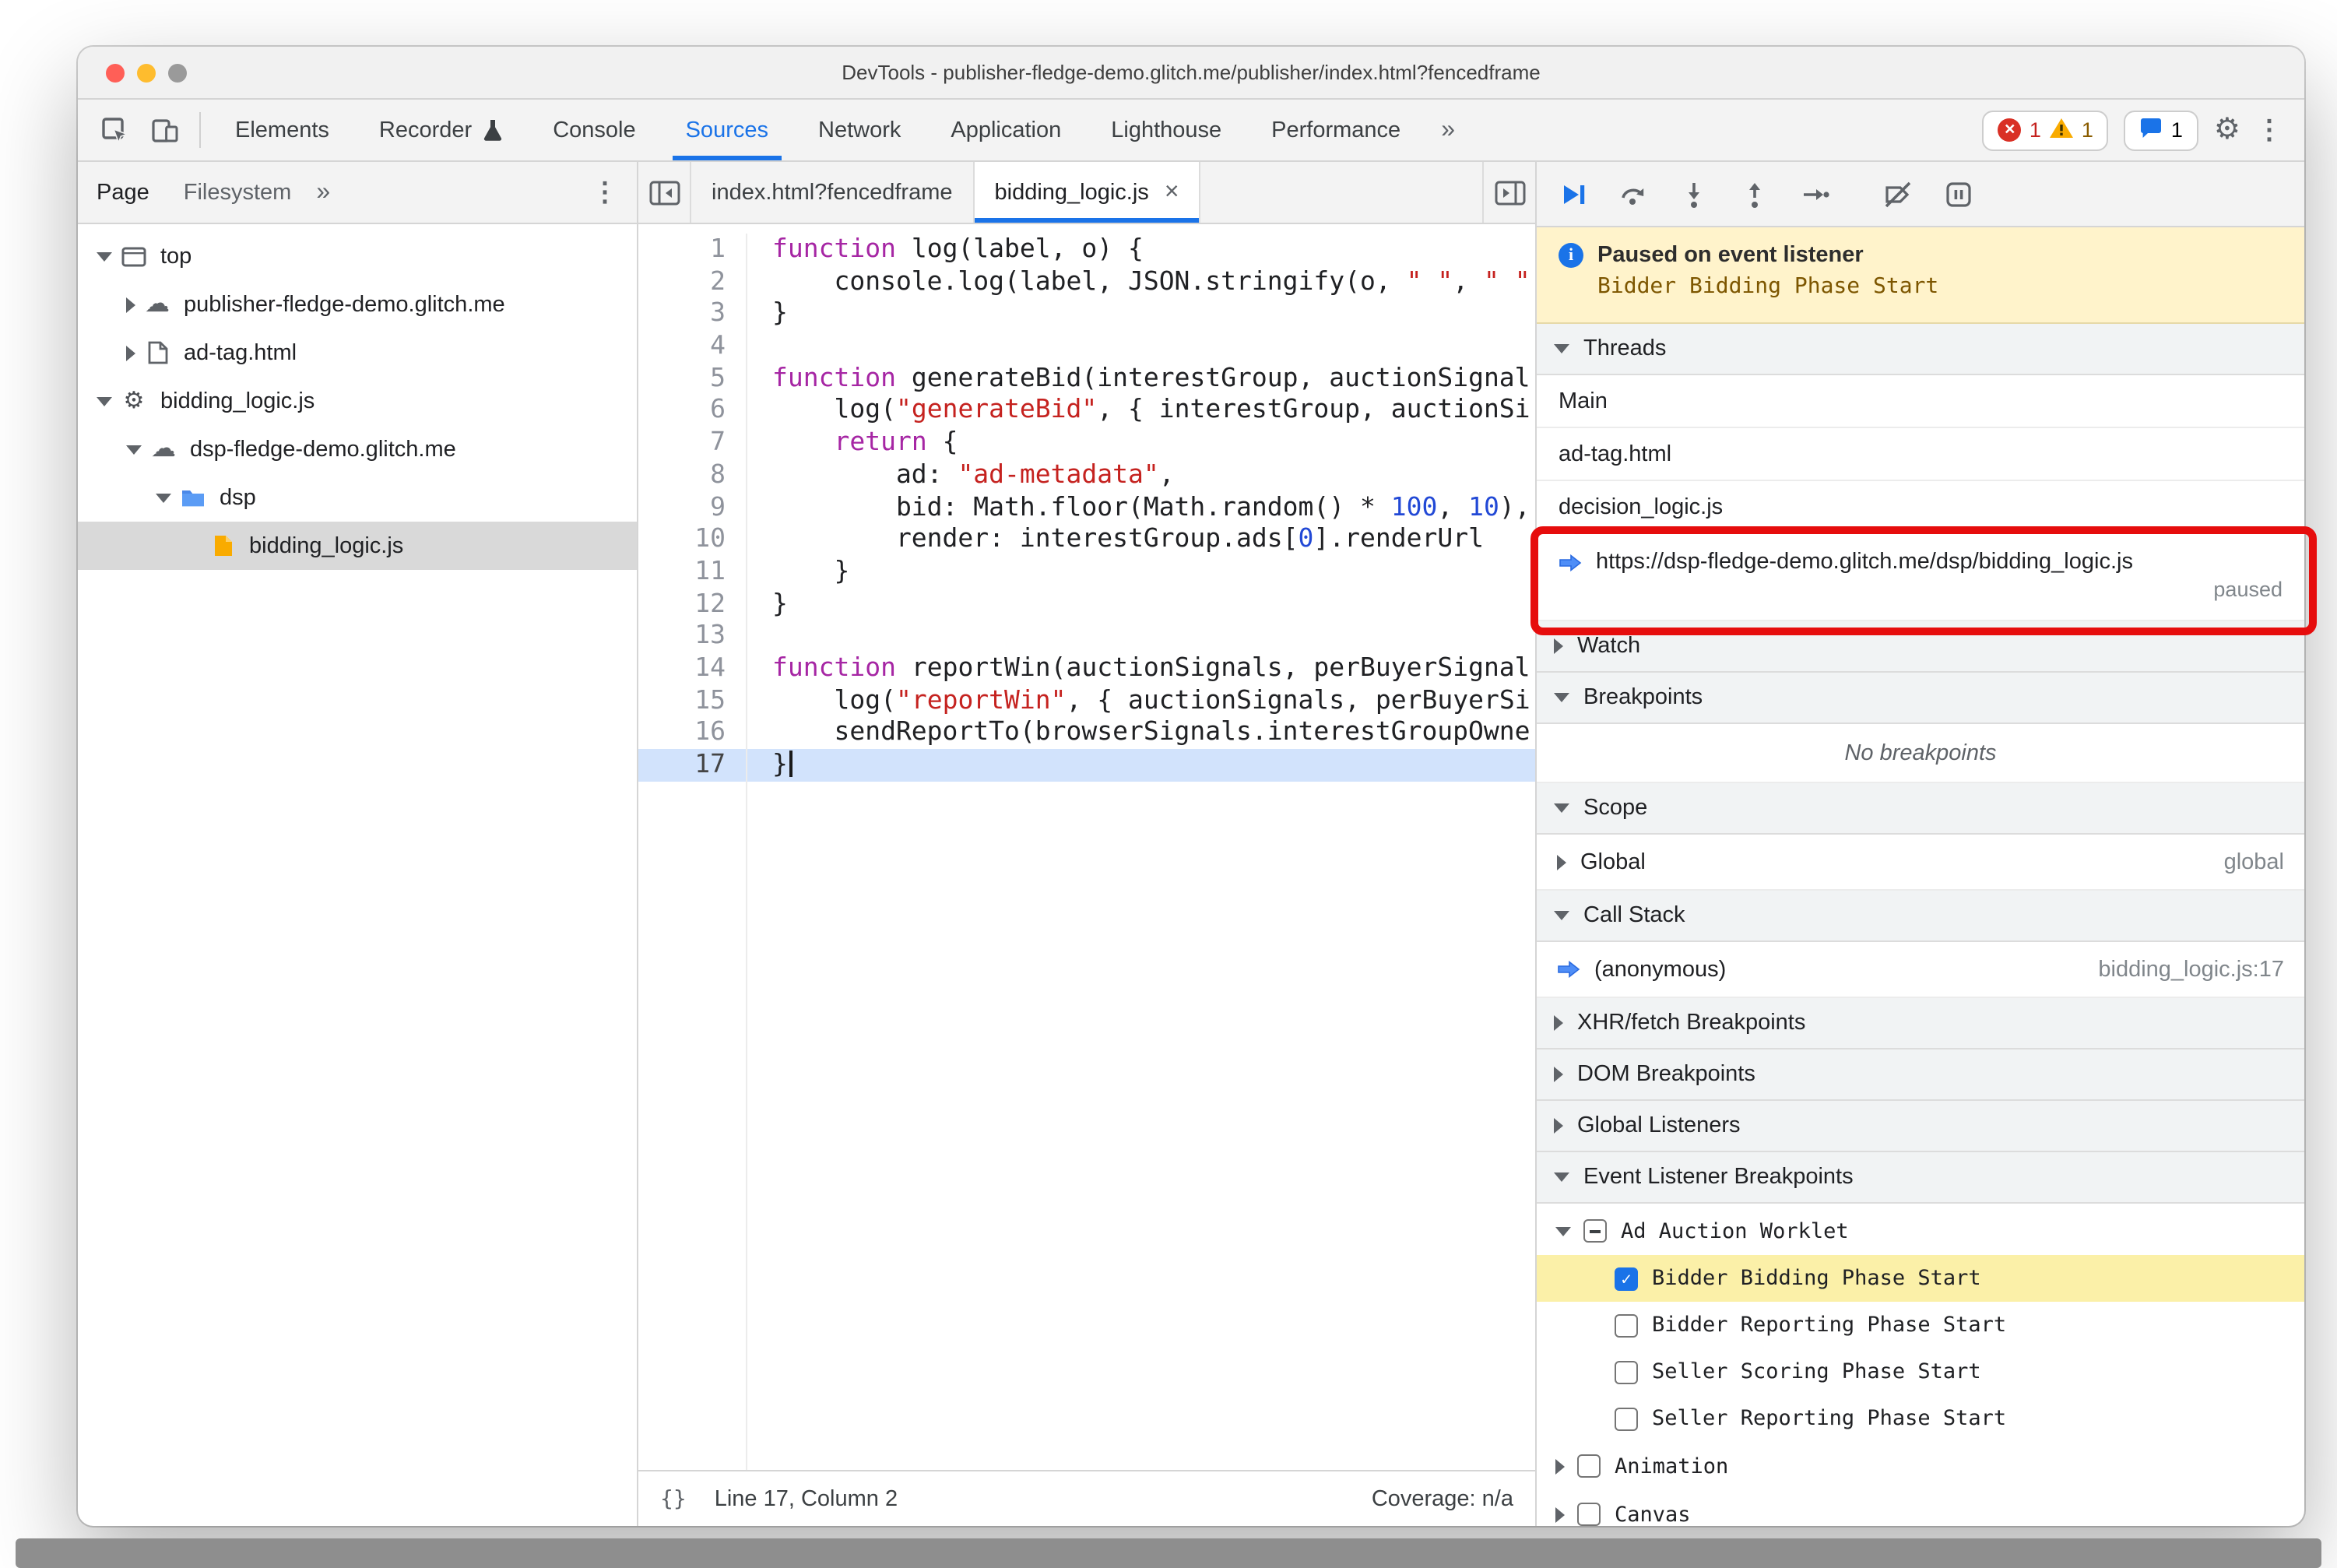  What do you see at coordinates (1898, 194) in the screenshot?
I see `deactivate-breakpoints-button` at bounding box center [1898, 194].